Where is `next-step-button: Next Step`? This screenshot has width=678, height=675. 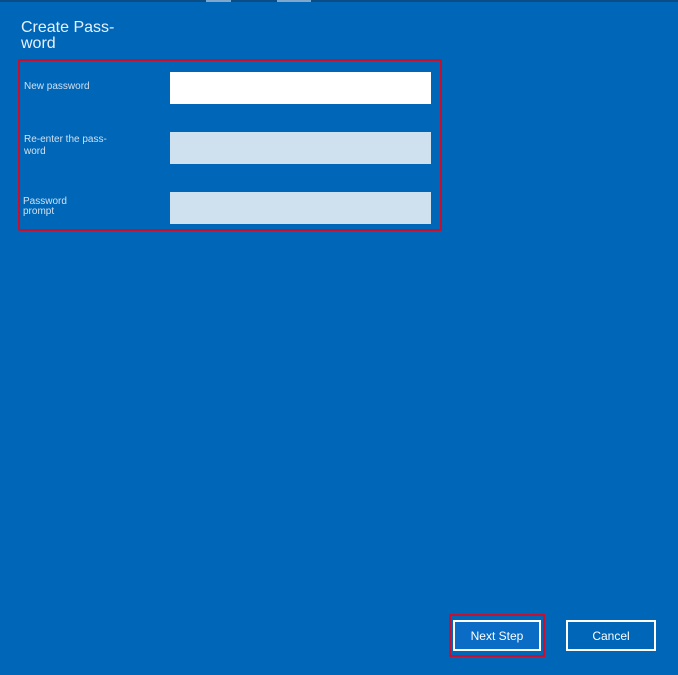
next-step-button: Next Step is located at coordinates (497, 635).